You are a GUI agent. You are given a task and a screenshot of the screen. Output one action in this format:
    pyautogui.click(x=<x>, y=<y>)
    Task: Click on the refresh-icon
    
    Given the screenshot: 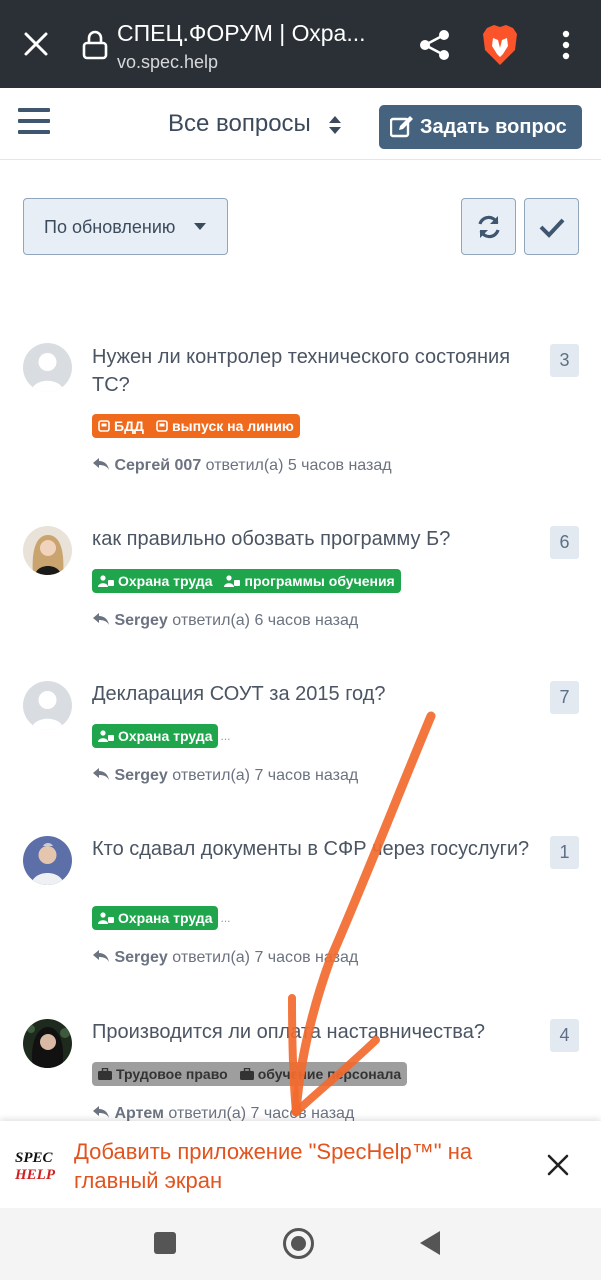 What is the action you would take?
    pyautogui.click(x=489, y=227)
    